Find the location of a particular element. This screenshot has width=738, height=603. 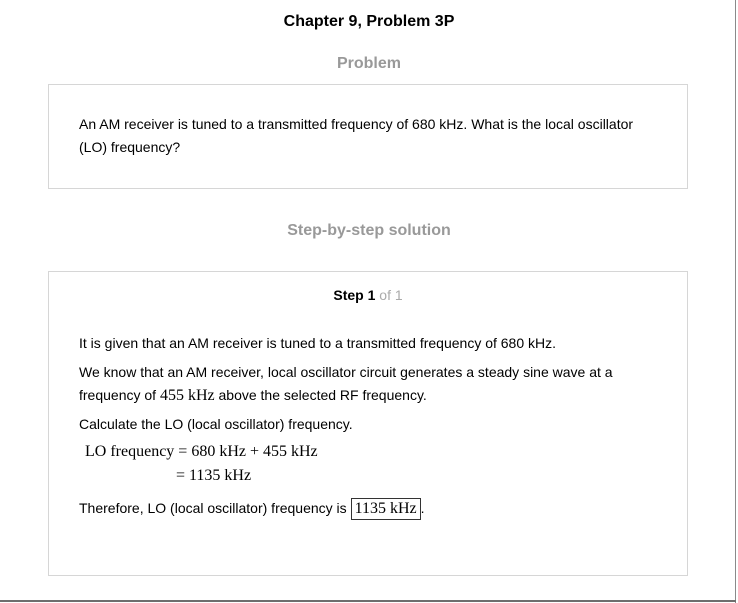

step-total: of 1 is located at coordinates (391, 295).